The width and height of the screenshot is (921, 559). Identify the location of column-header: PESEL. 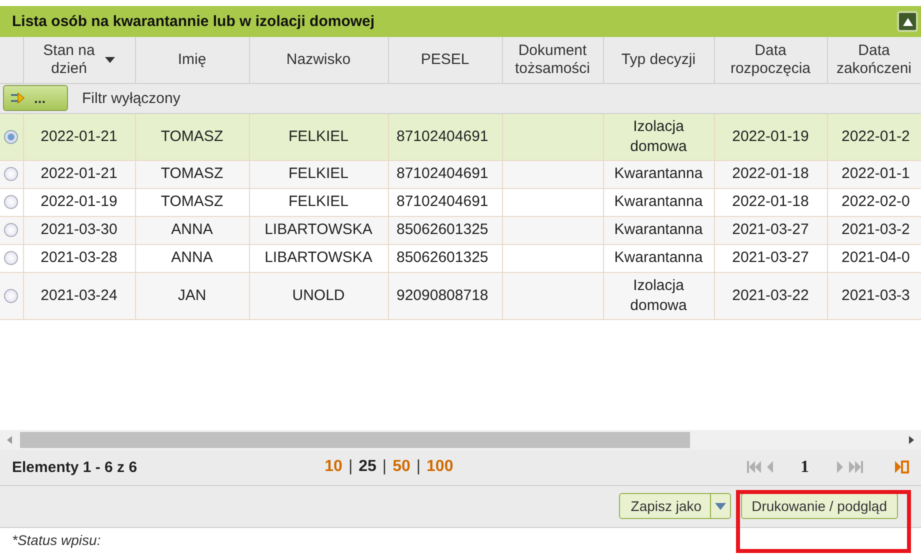
(445, 60).